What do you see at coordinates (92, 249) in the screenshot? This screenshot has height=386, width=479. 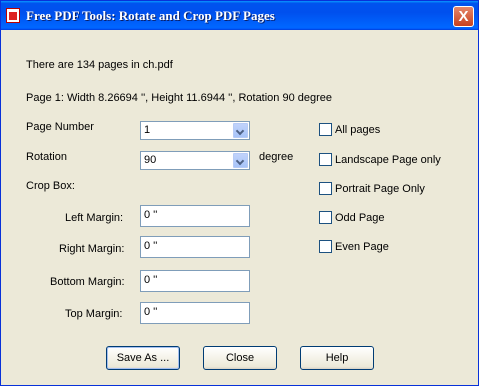 I see `right-margin-label: Right Margin:` at bounding box center [92, 249].